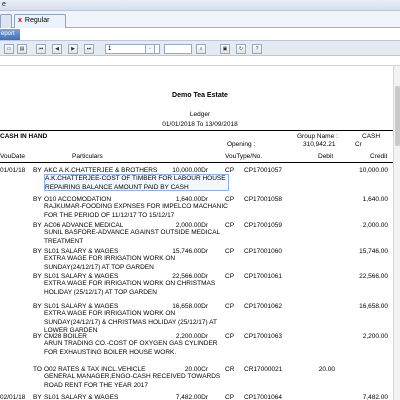  What do you see at coordinates (13, 170) in the screenshot?
I see `entry-date: 01/01/18` at bounding box center [13, 170].